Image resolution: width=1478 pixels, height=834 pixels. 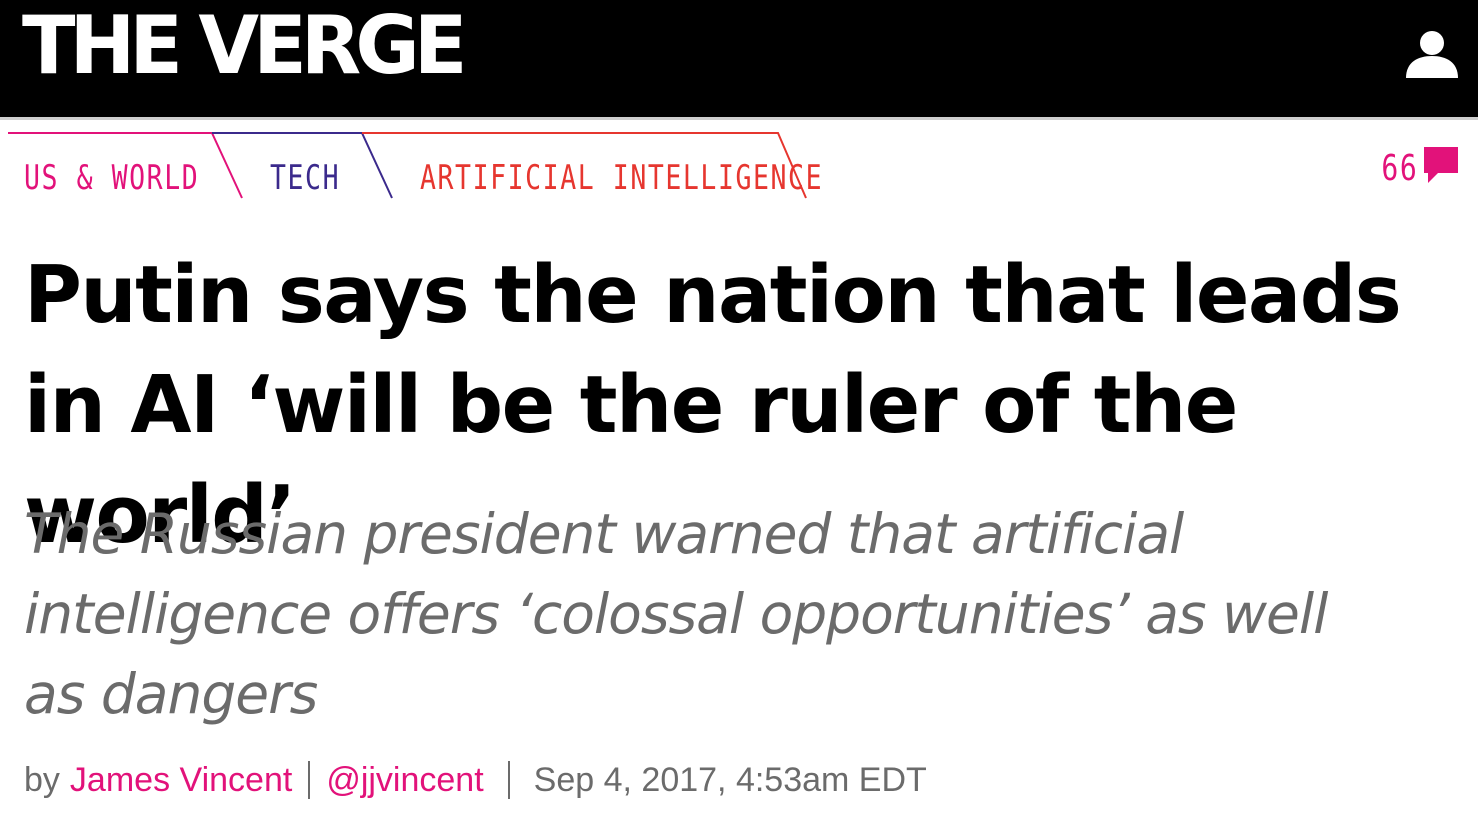 I want to click on site-logo: THE VERGE, so click(x=244, y=46).